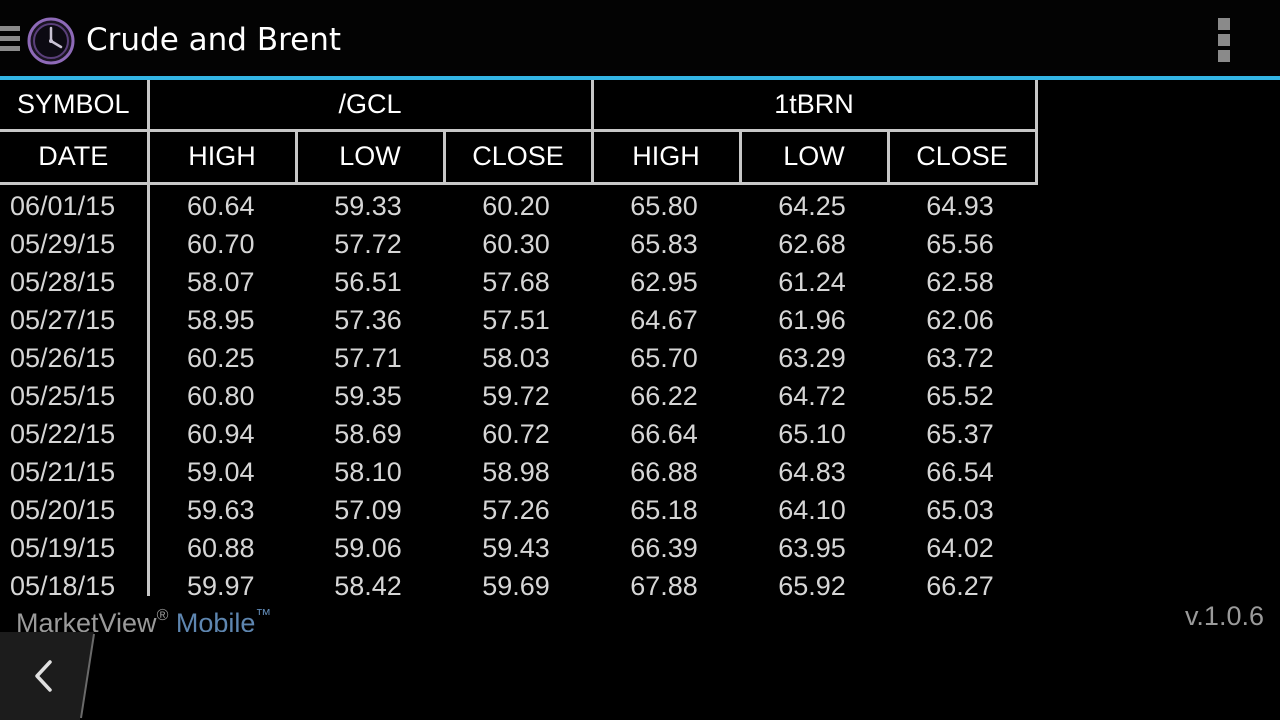 The image size is (1280, 720). I want to click on gcl-high-cell: 60.70, so click(220, 243).